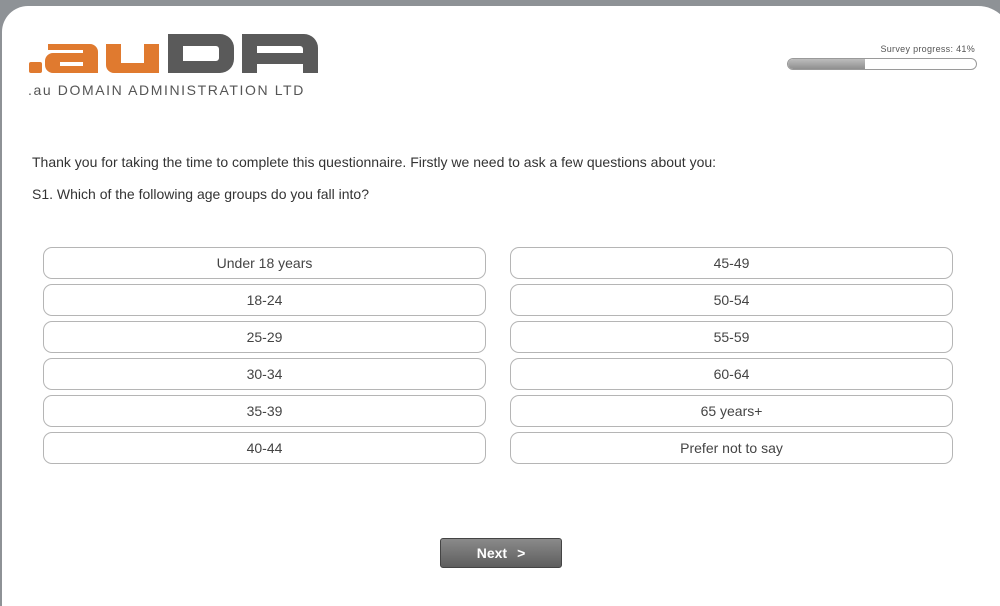  Describe the element at coordinates (264, 337) in the screenshot. I see `option-25-29: 25-29` at that location.